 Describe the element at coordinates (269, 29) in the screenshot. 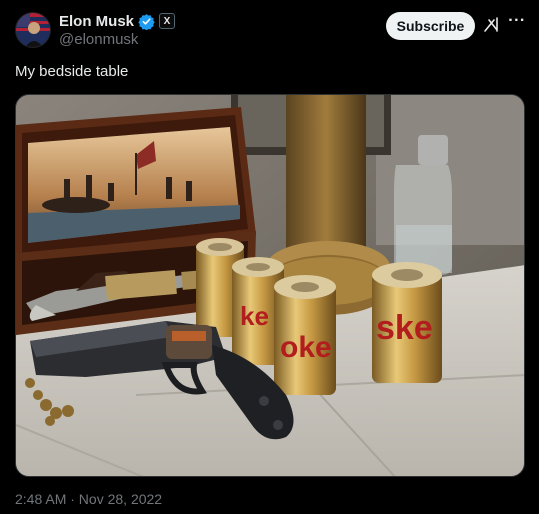

I see `tweet-header: Elon Musk X @elonmusk Subscribe ···` at that location.